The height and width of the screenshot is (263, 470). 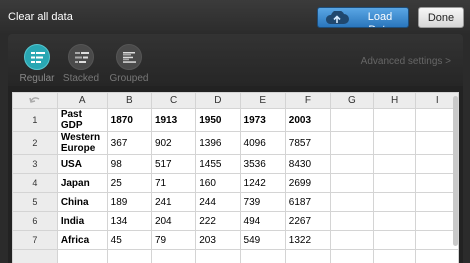 What do you see at coordinates (218, 164) in the screenshot?
I see `cell: 1455` at bounding box center [218, 164].